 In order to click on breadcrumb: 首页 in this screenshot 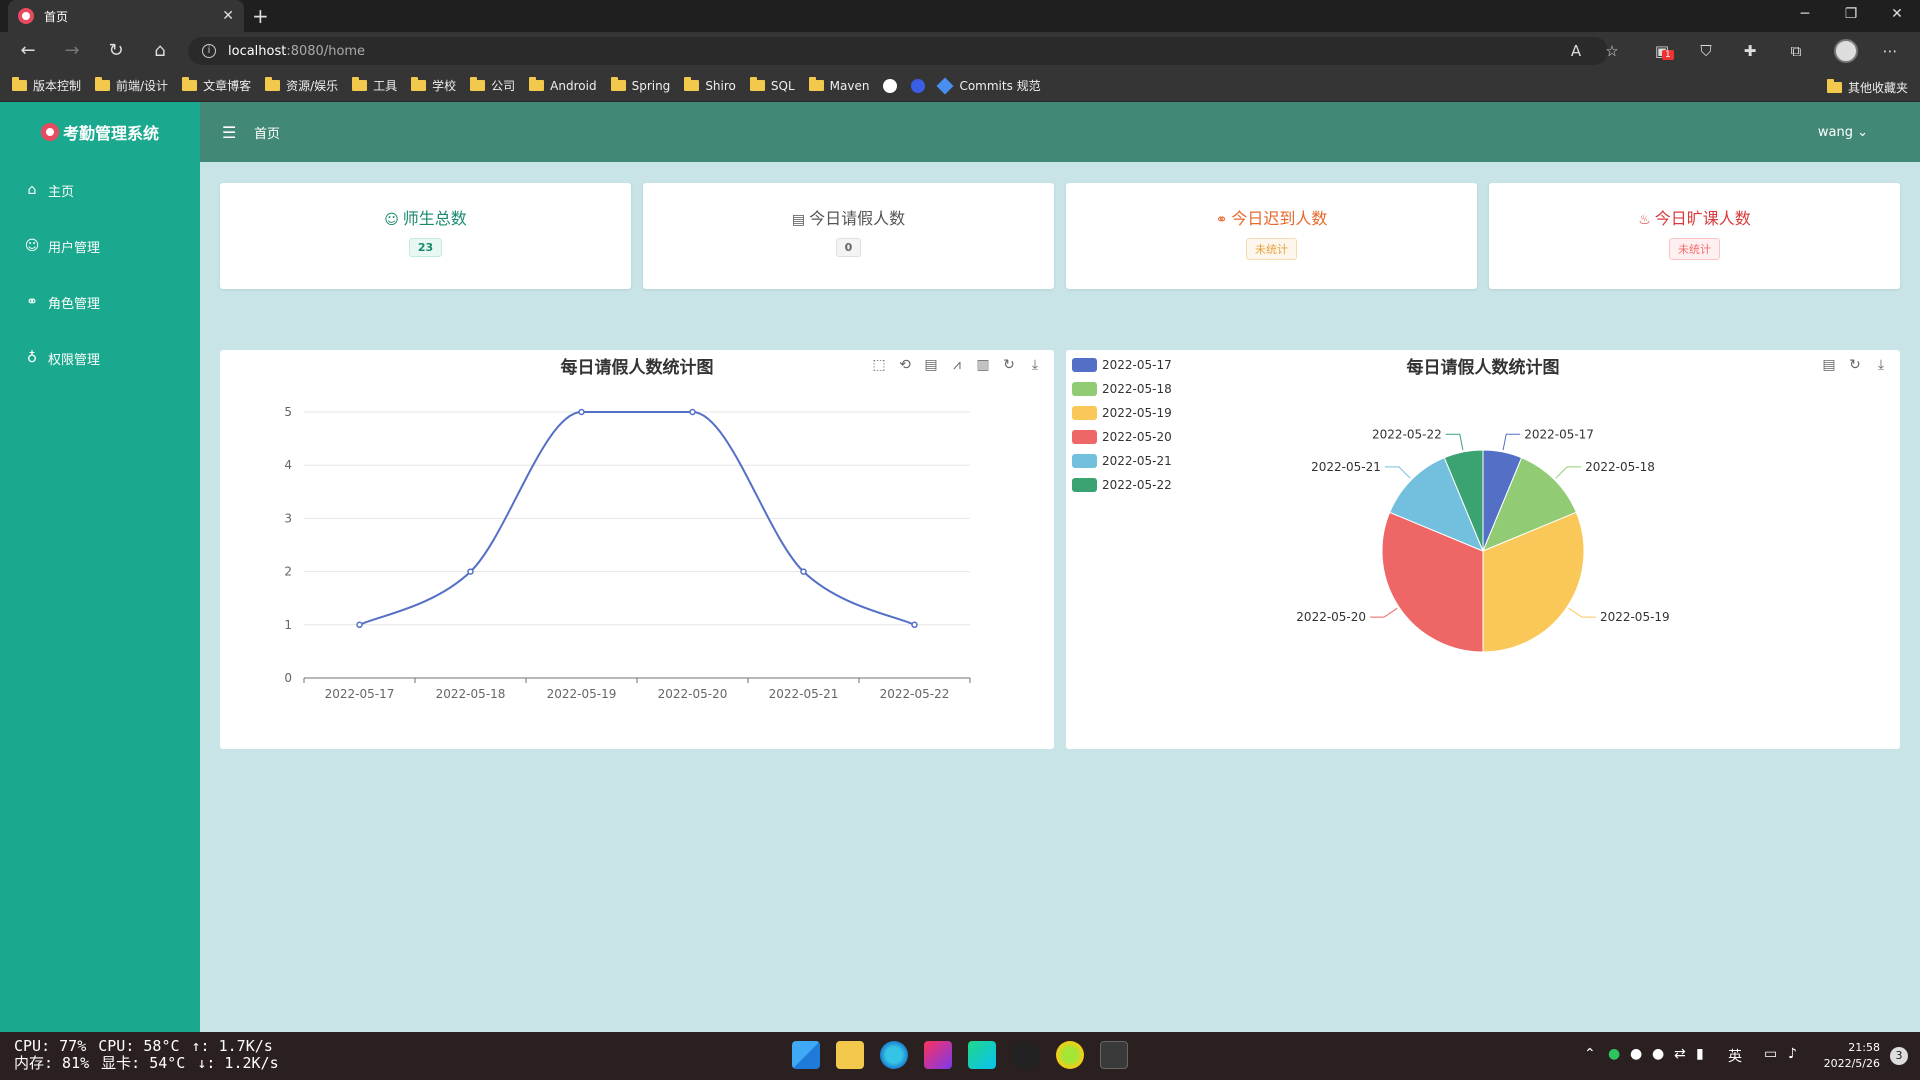, I will do `click(267, 132)`.